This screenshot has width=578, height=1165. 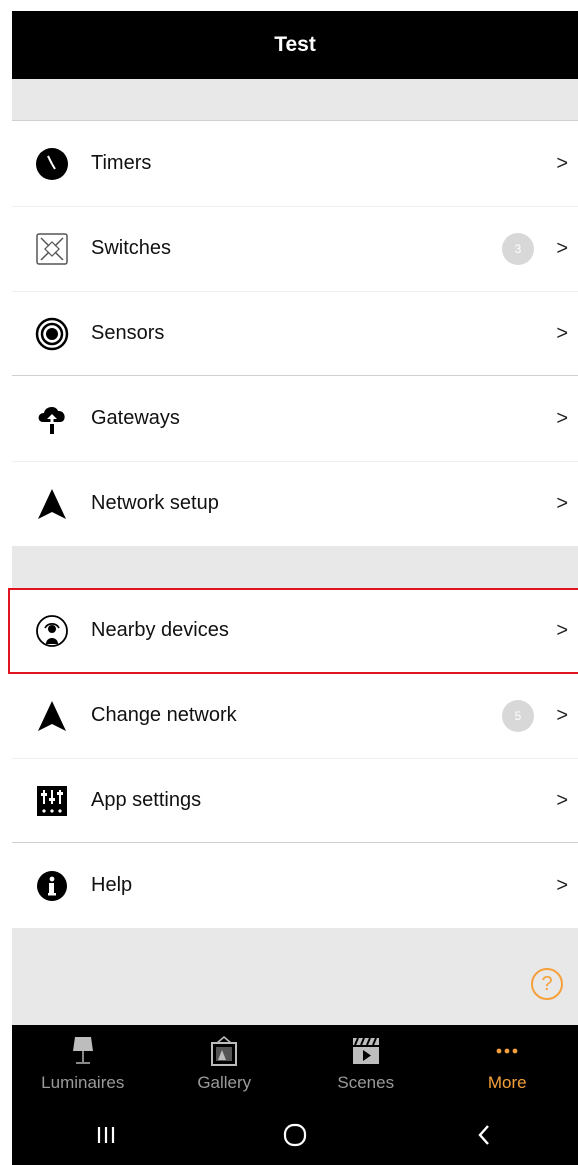 What do you see at coordinates (131, 248) in the screenshot?
I see `menu-item-label: Switches` at bounding box center [131, 248].